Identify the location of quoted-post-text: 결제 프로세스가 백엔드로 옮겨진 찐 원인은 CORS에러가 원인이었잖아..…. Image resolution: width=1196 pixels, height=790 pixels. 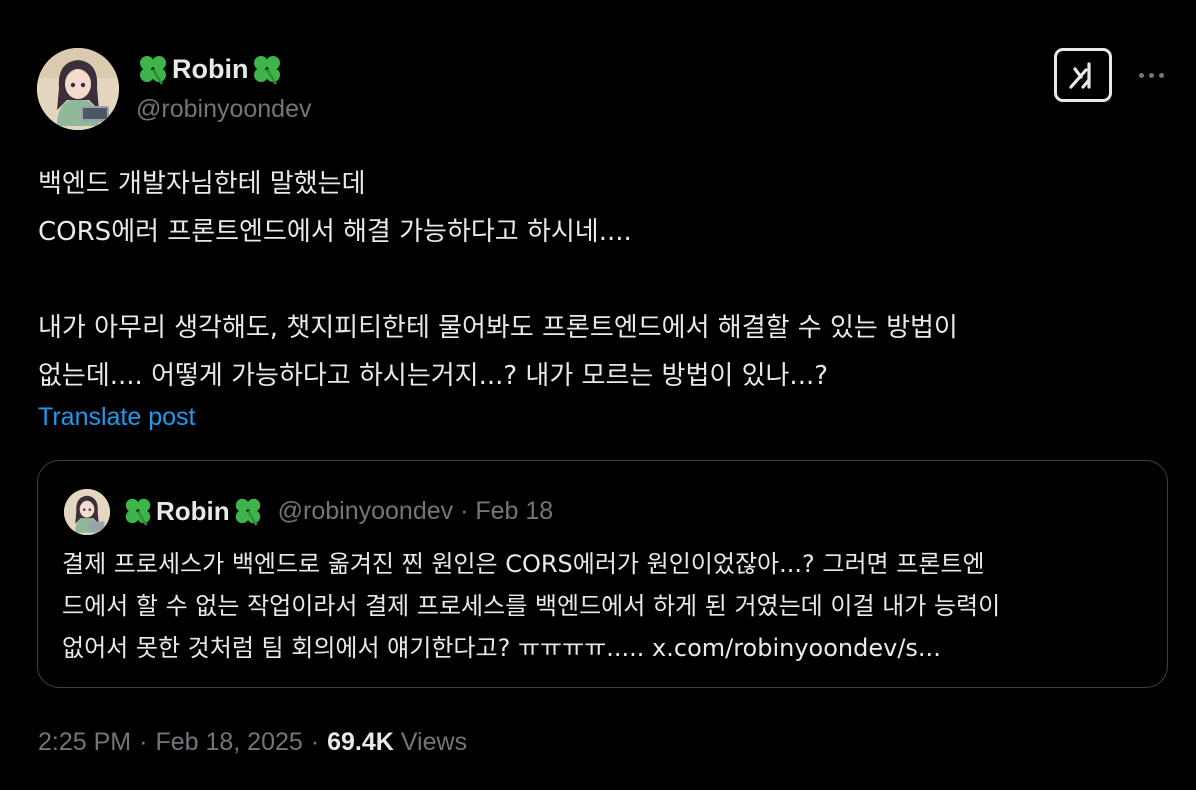
(607, 606).